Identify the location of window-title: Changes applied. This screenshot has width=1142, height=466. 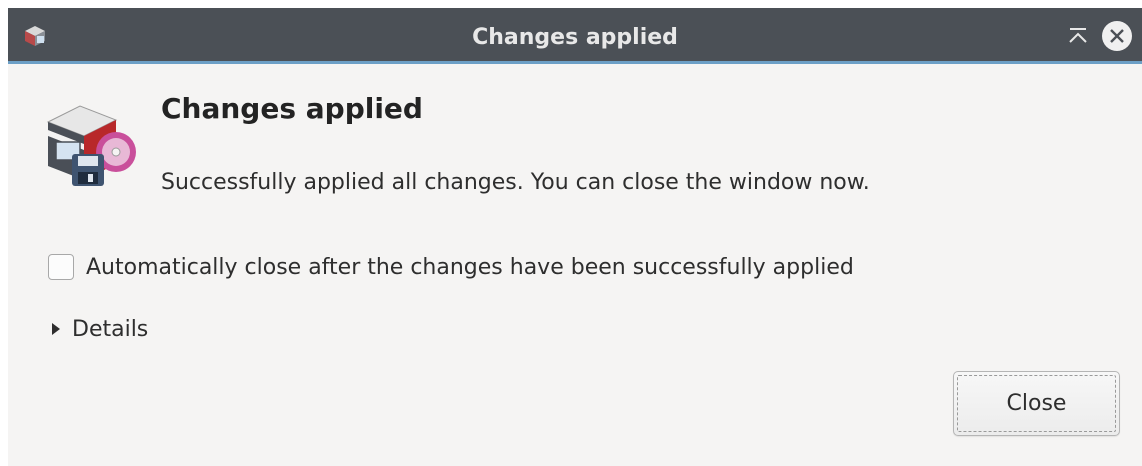
(575, 37).